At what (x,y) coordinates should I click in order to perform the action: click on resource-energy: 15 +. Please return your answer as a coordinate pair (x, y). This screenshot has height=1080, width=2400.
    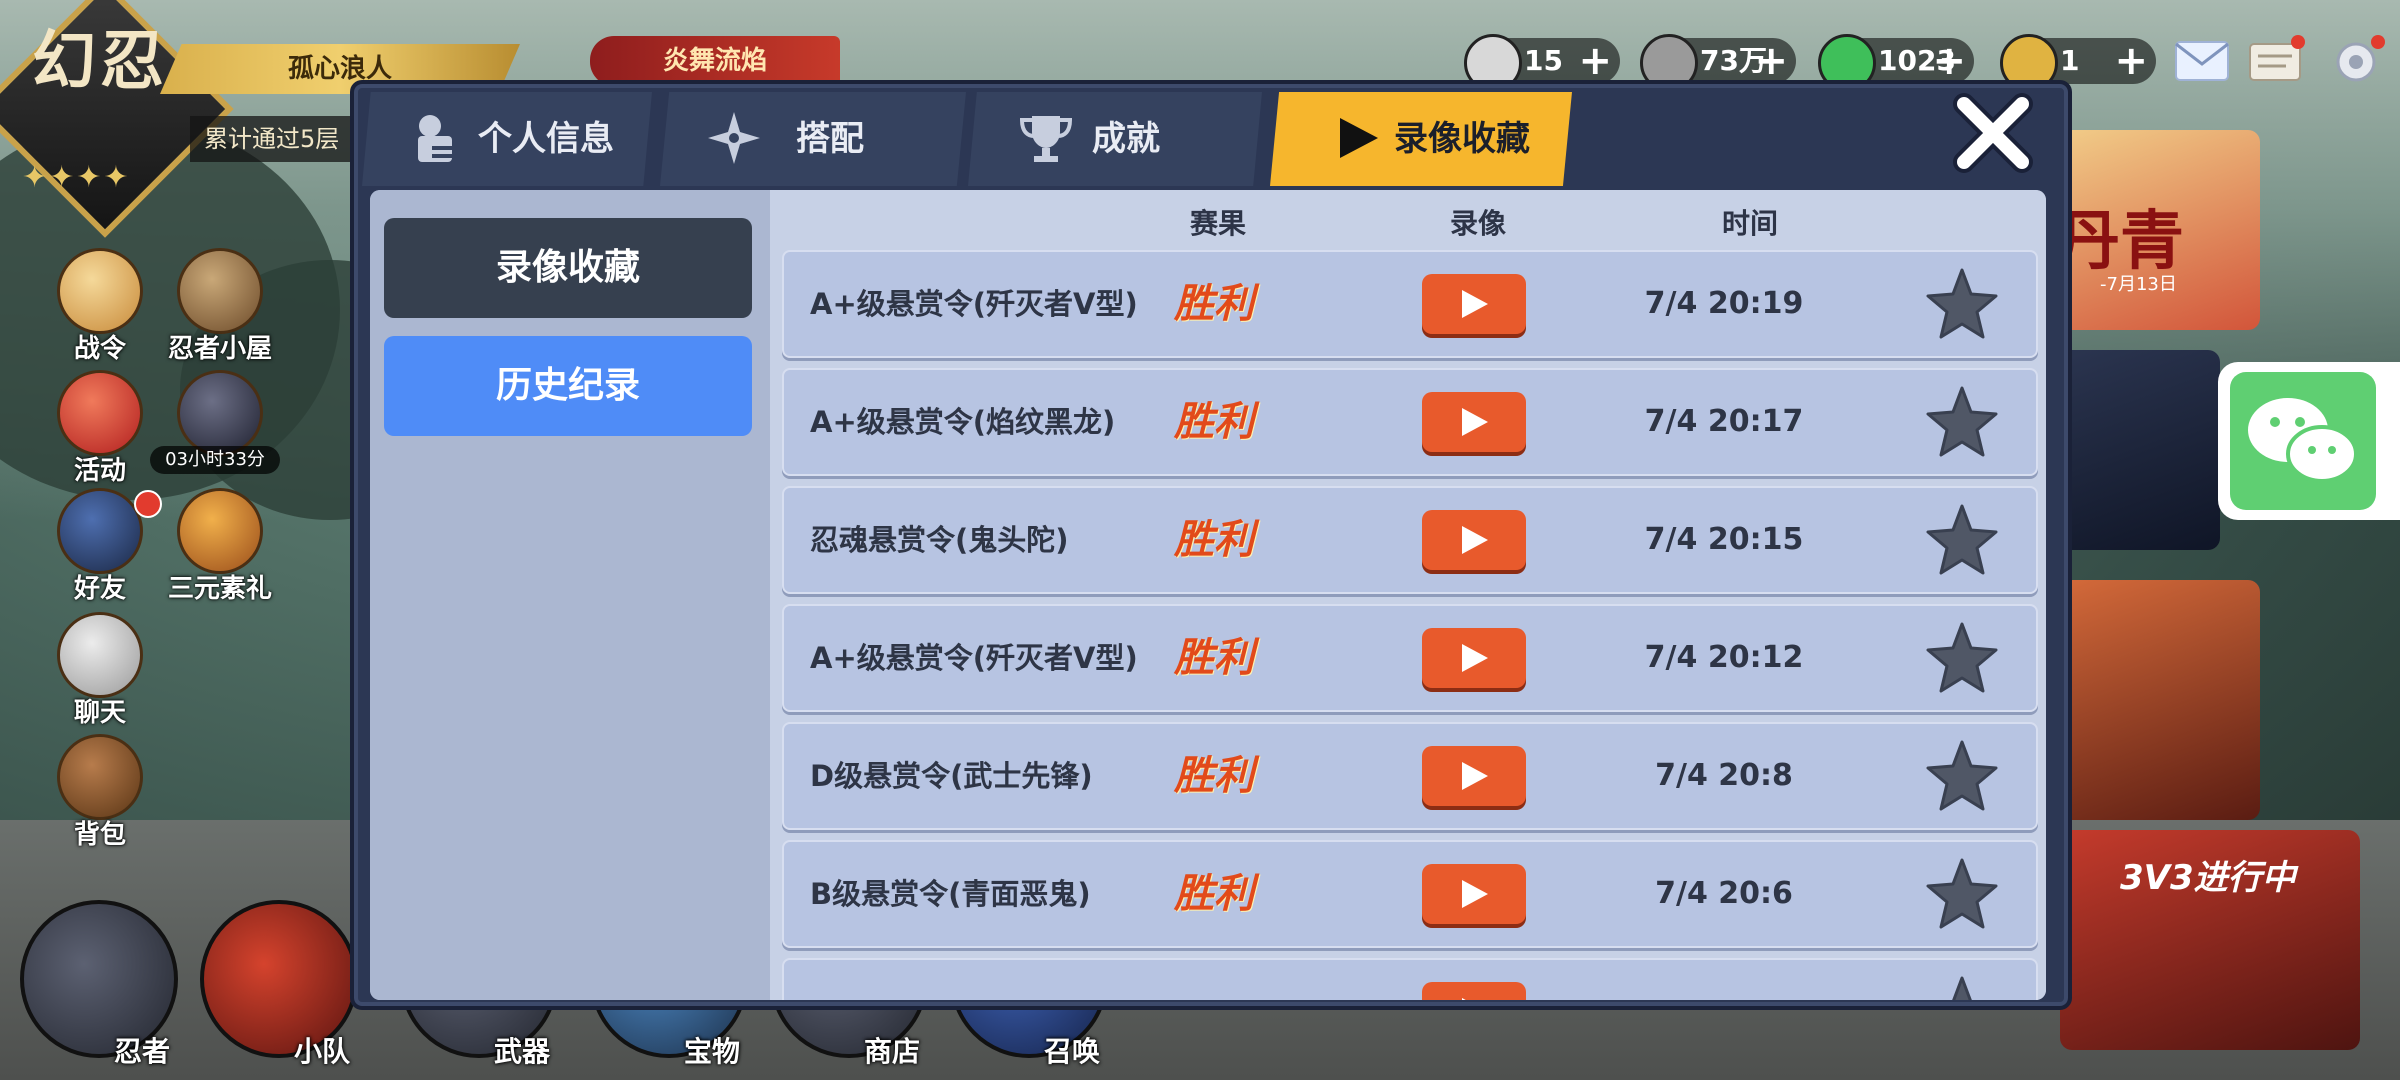
    Looking at the image, I should click on (1542, 63).